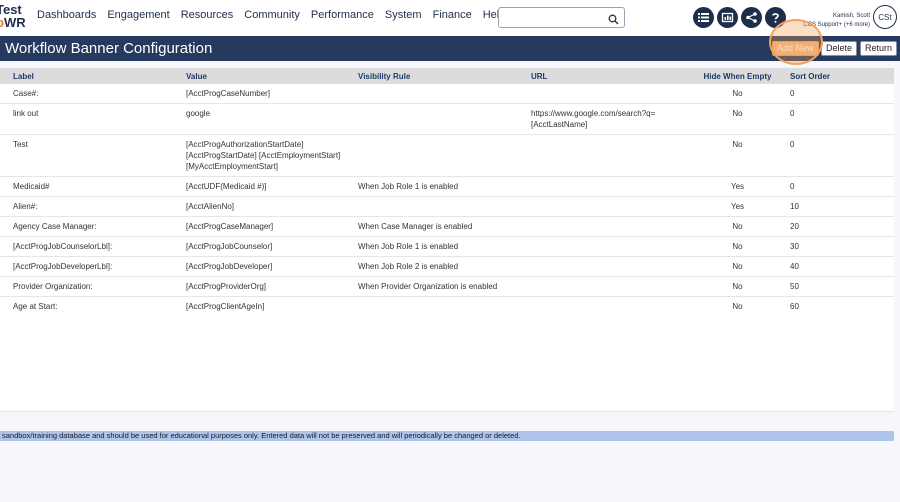 The height and width of the screenshot is (502, 900). What do you see at coordinates (885, 17) in the screenshot?
I see `avatar: CSt` at bounding box center [885, 17].